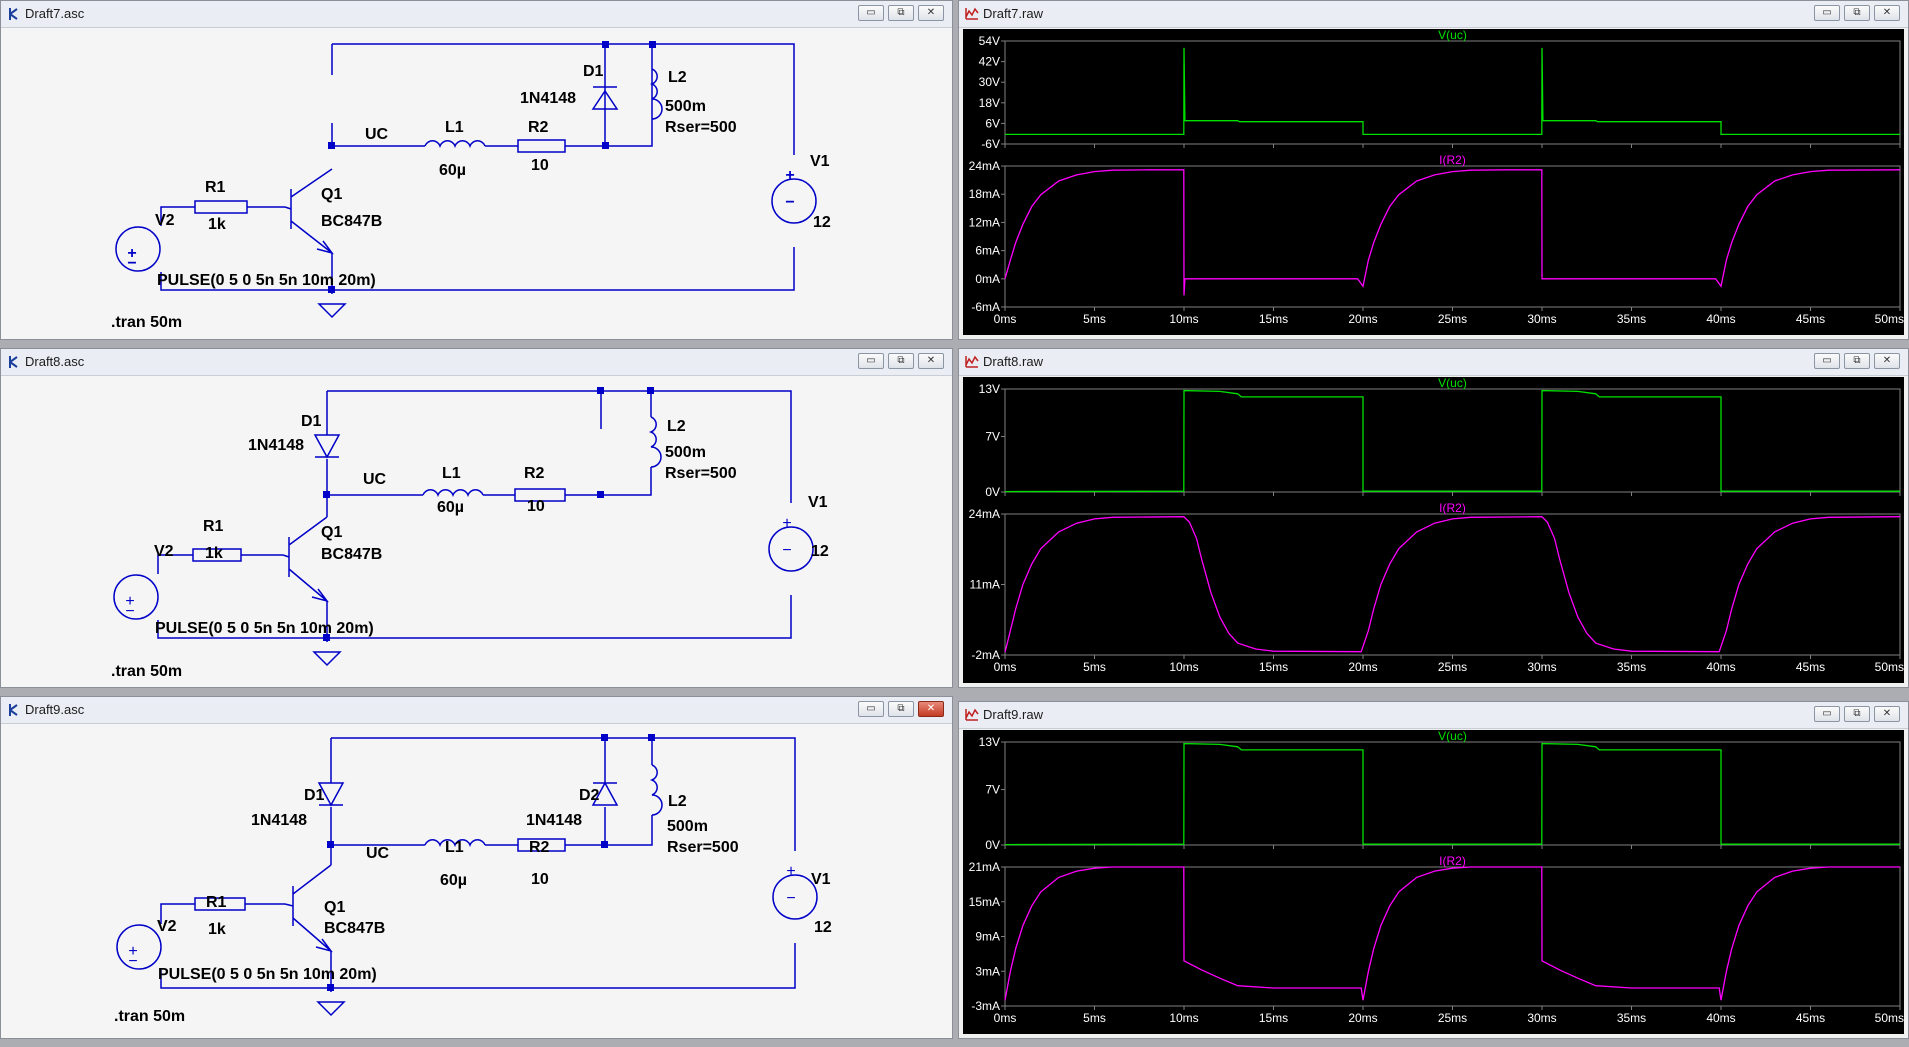 The image size is (1909, 1047). What do you see at coordinates (1452, 319) in the screenshot?
I see `x-tick-label: 25ms` at bounding box center [1452, 319].